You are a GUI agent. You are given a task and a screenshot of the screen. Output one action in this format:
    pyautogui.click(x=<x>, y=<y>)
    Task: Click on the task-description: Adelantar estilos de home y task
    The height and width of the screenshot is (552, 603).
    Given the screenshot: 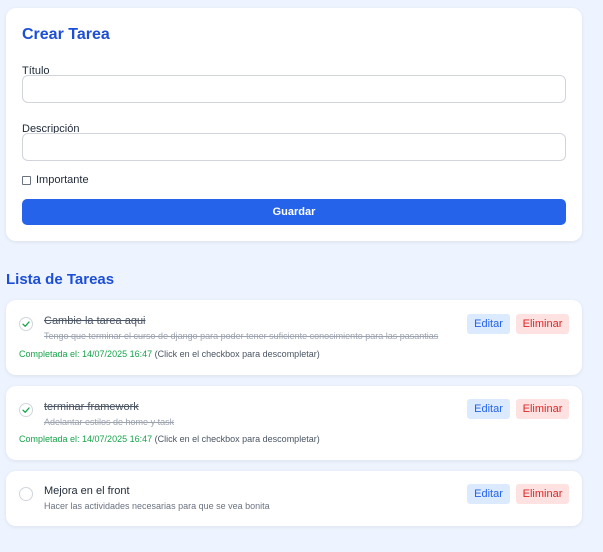 What is the action you would take?
    pyautogui.click(x=109, y=422)
    